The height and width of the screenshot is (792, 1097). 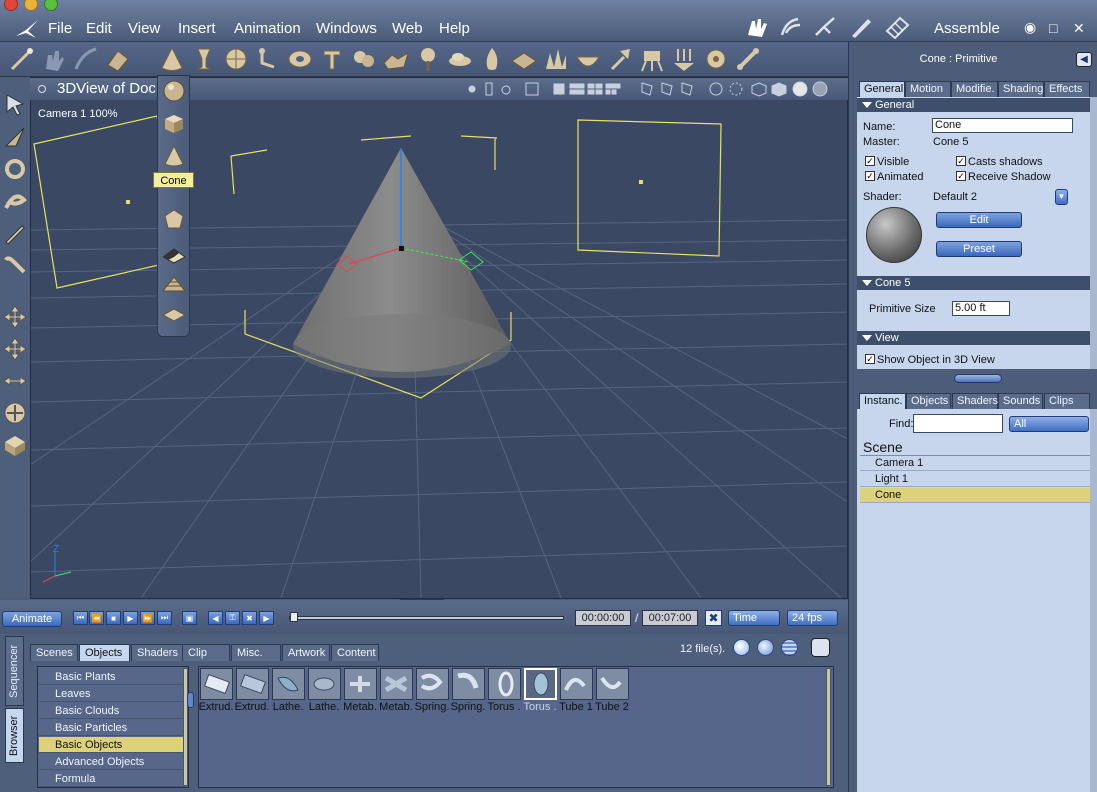 What do you see at coordinates (112, 728) in the screenshot?
I see `category-item: Basic Particles` at bounding box center [112, 728].